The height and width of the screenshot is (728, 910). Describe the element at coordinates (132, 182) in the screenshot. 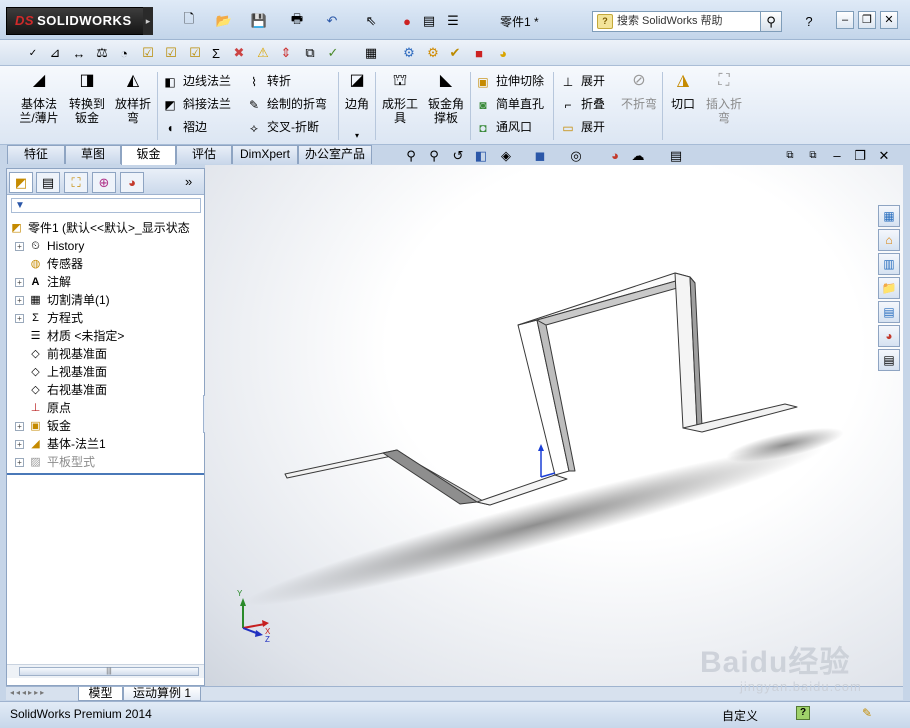

I see `display-manager-tab-icon: ◕` at that location.